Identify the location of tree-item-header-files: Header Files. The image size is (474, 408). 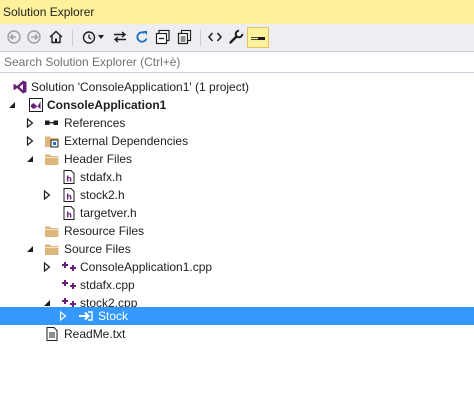
(237, 159).